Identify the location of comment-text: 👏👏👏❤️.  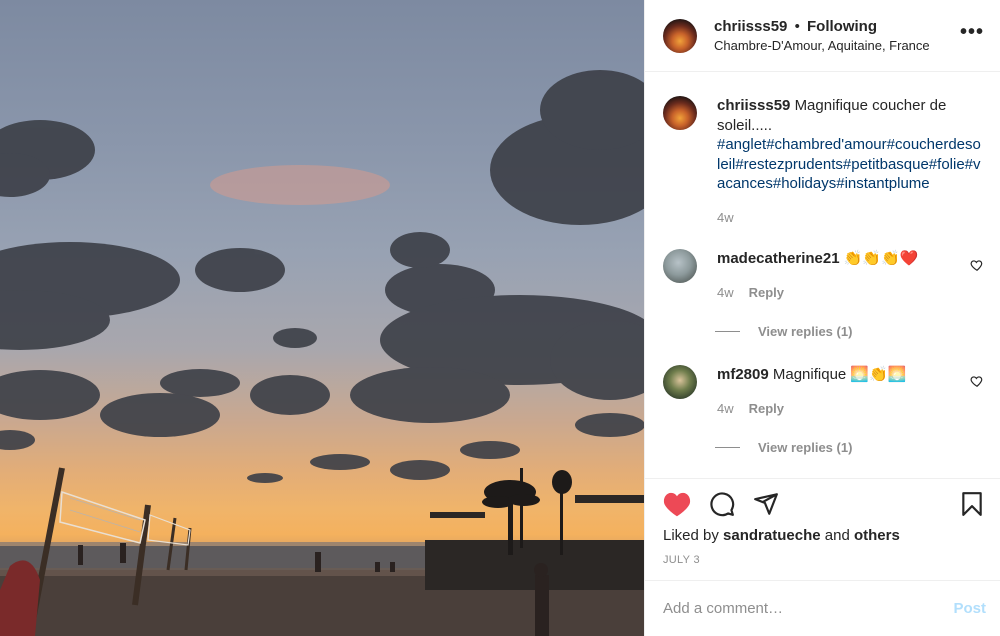
(881, 258).